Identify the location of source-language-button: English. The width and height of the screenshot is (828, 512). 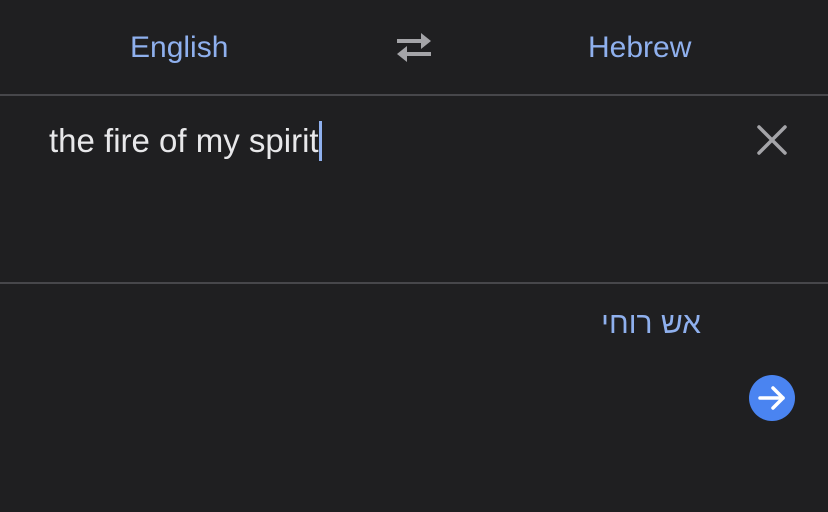
(179, 48).